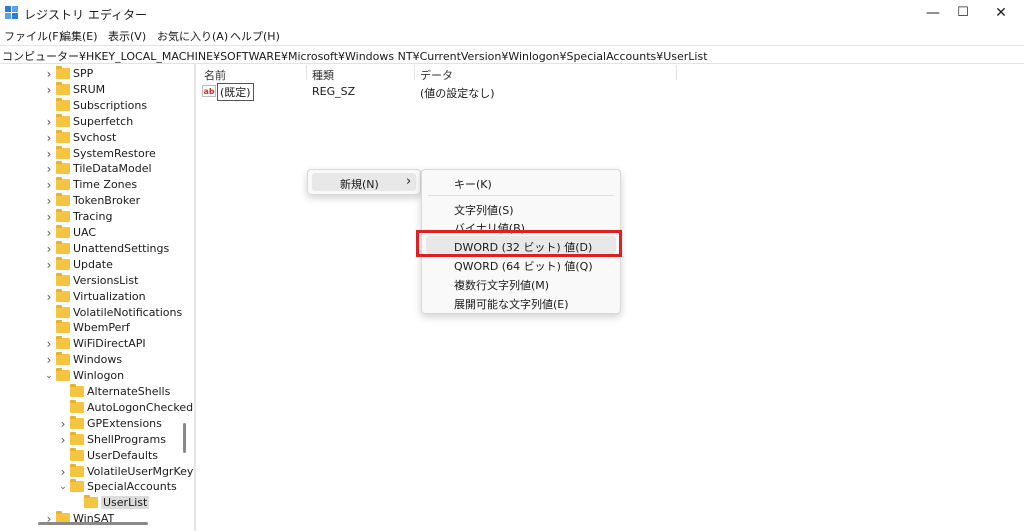  Describe the element at coordinates (114, 153) in the screenshot. I see `tree-item-label: SystemRestore` at that location.